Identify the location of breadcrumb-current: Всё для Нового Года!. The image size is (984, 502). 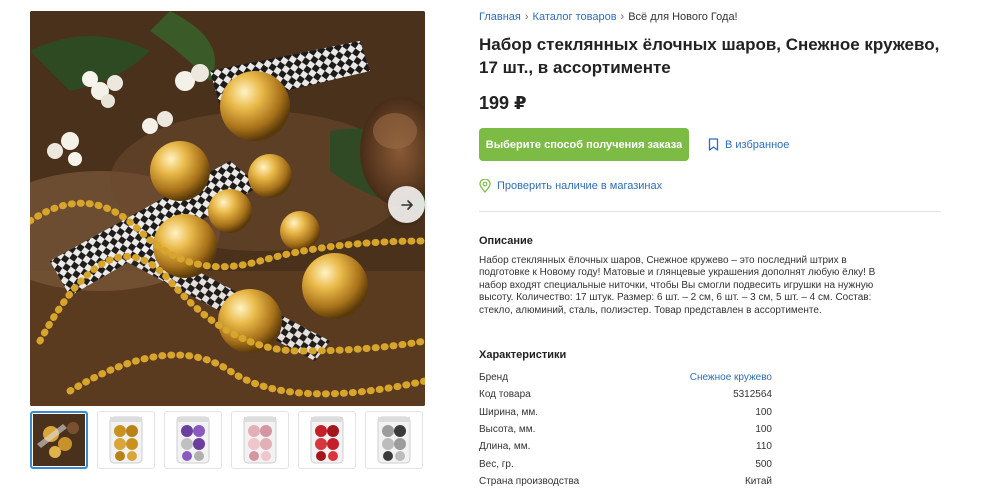
(683, 17).